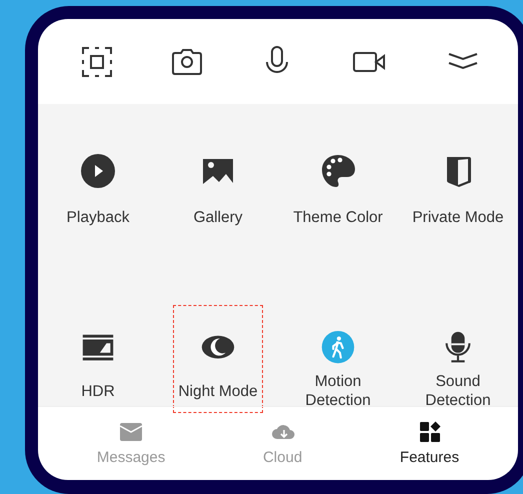  What do you see at coordinates (98, 179) in the screenshot?
I see `feature-item: Playback` at bounding box center [98, 179].